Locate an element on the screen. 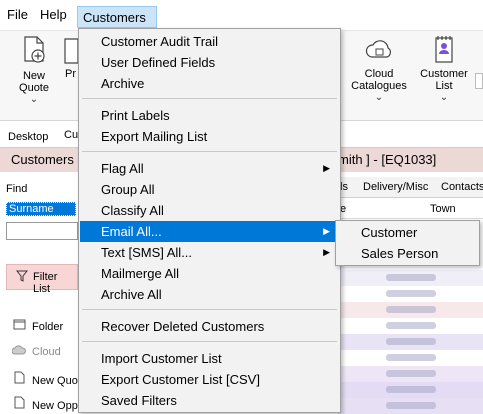 Image resolution: width=483 pixels, height=414 pixels. menu-item-text-sms-all: Text [SMS] All... ▶ is located at coordinates (209, 252).